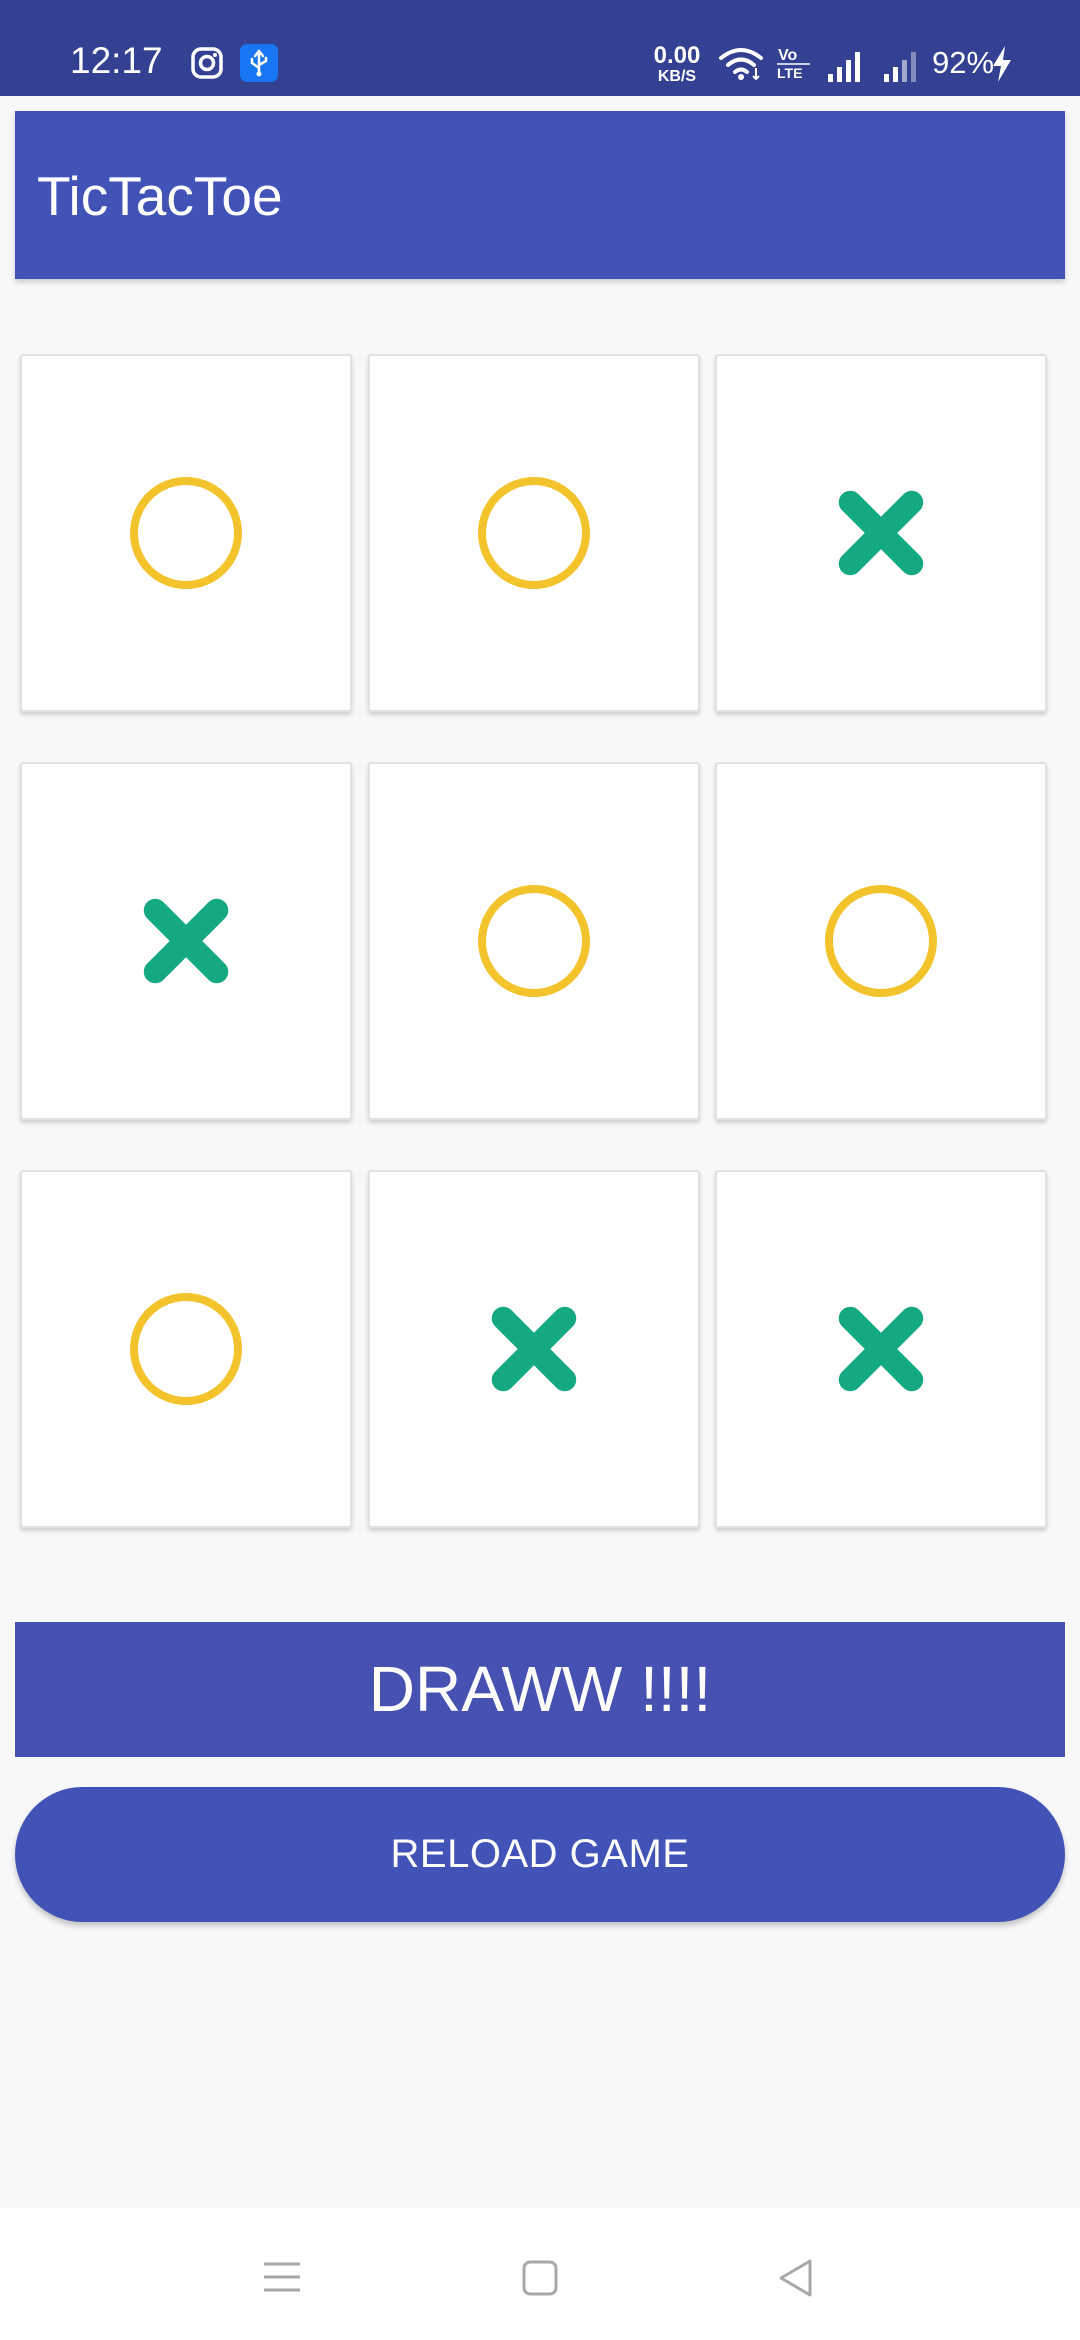 The image size is (1080, 2340). I want to click on network-speed: 0.00 KB/S, so click(677, 64).